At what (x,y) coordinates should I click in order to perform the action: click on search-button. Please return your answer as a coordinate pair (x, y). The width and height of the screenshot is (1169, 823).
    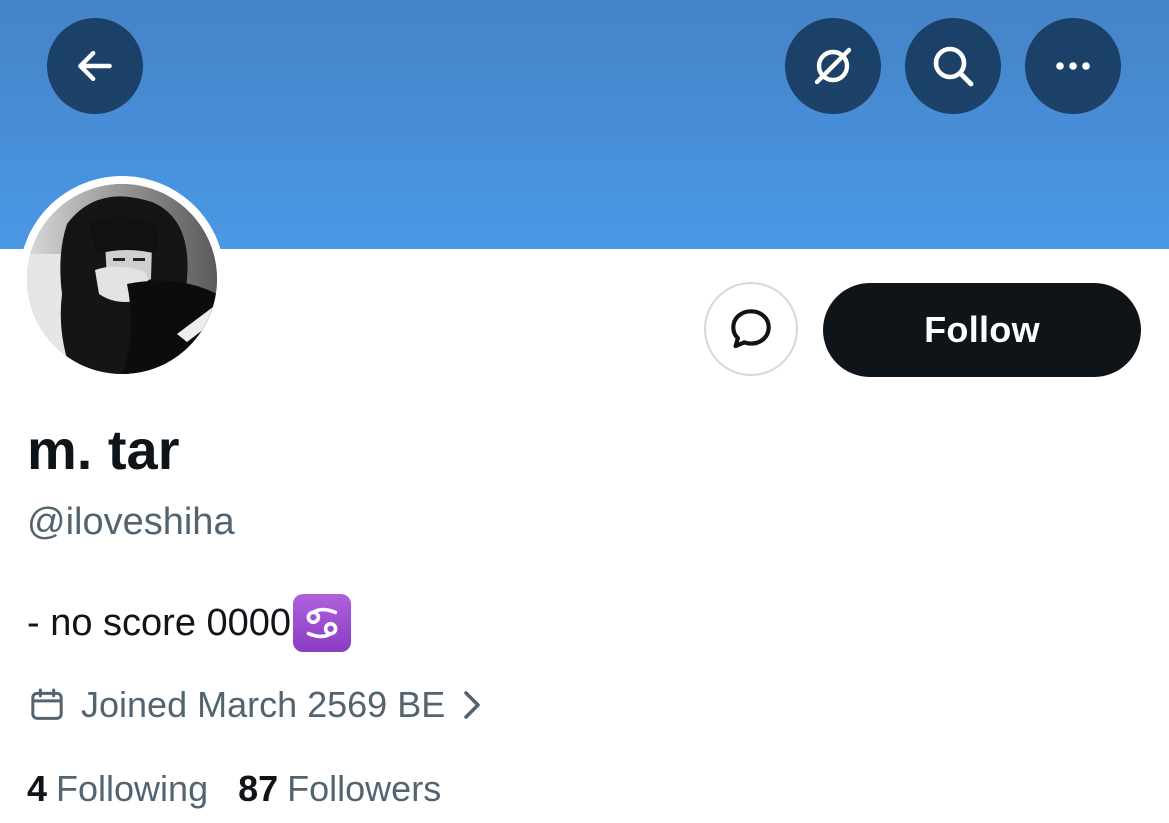
    Looking at the image, I should click on (953, 66).